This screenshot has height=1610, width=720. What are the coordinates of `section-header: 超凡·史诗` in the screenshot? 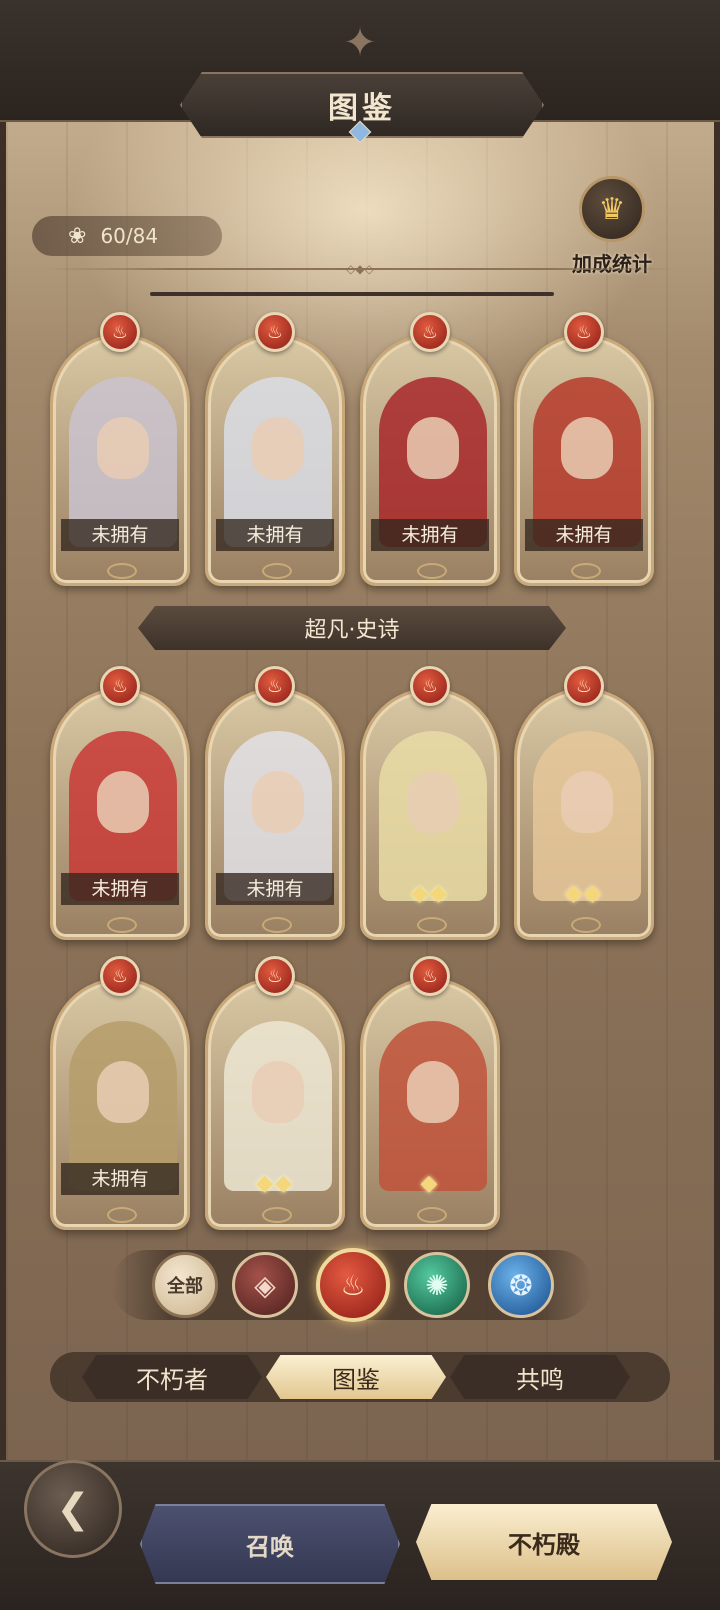 It's located at (352, 628).